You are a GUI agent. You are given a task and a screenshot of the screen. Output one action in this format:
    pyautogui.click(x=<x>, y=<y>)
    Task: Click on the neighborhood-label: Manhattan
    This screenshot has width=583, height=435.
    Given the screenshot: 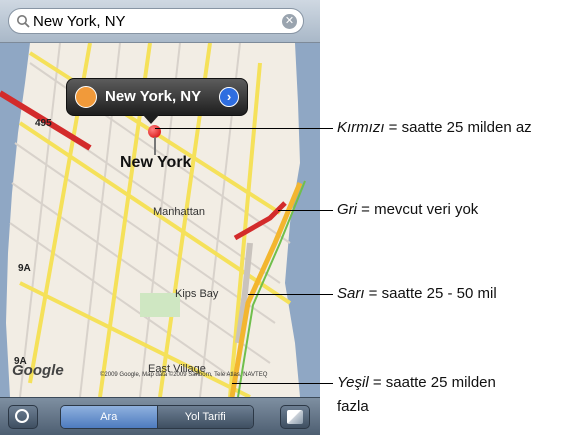 What is the action you would take?
    pyautogui.click(x=179, y=212)
    